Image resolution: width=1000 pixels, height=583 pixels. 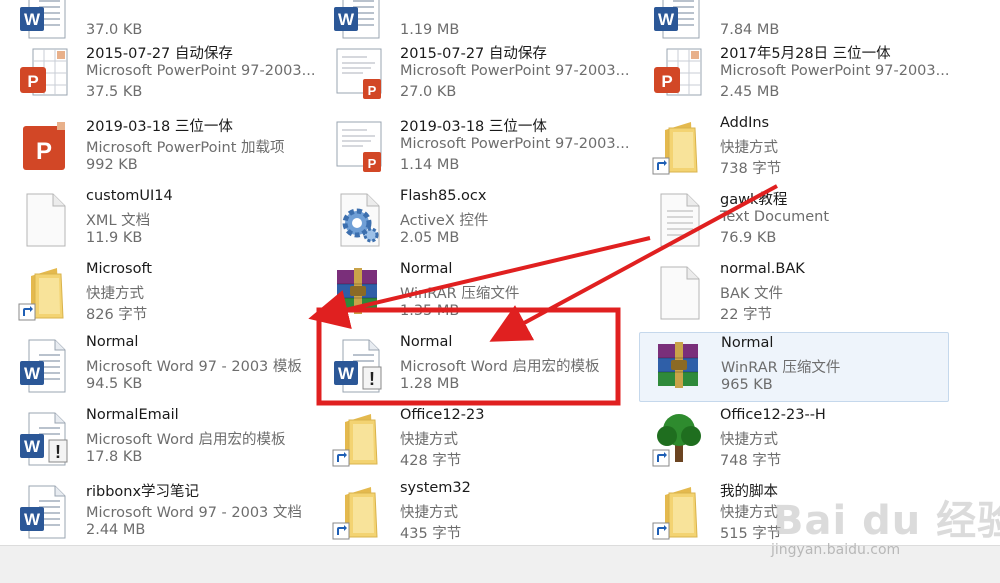 What do you see at coordinates (750, 92) in the screenshot?
I see `file-size: 2.45 MB` at bounding box center [750, 92].